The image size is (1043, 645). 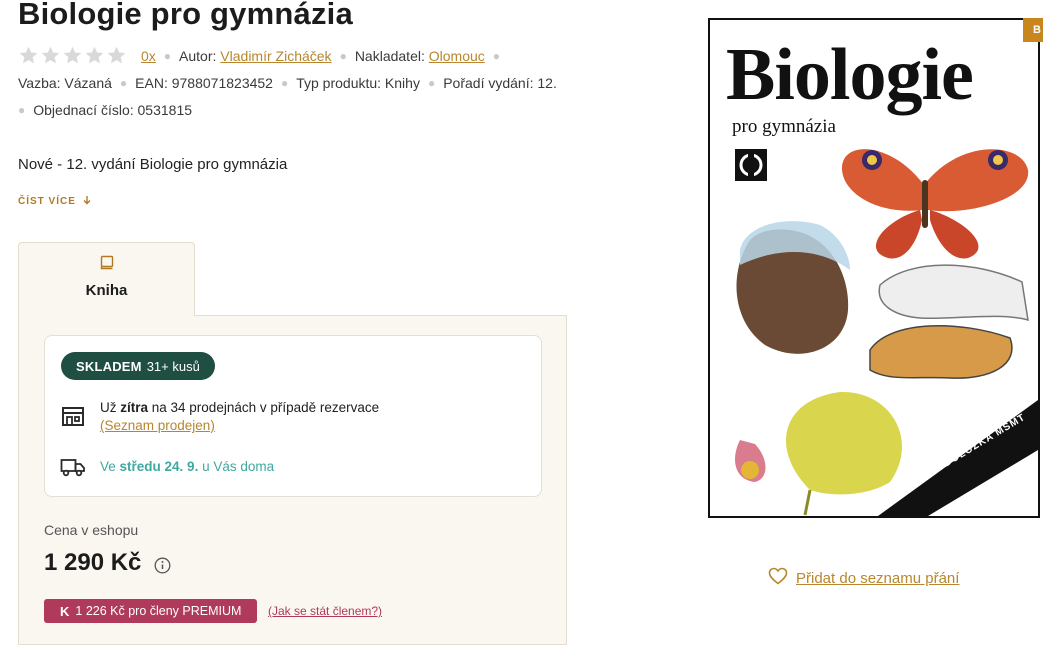 What do you see at coordinates (153, 164) in the screenshot?
I see `product-description: Nové - 12. vydání Biologie pro gymnázia` at bounding box center [153, 164].